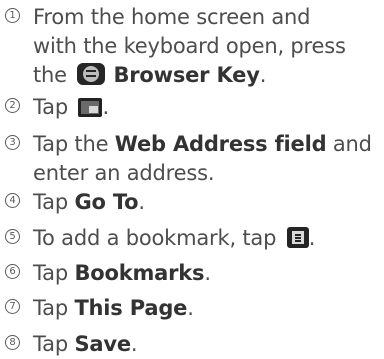  What do you see at coordinates (172, 17) in the screenshot?
I see `step-text-segment: From the home screen and` at bounding box center [172, 17].